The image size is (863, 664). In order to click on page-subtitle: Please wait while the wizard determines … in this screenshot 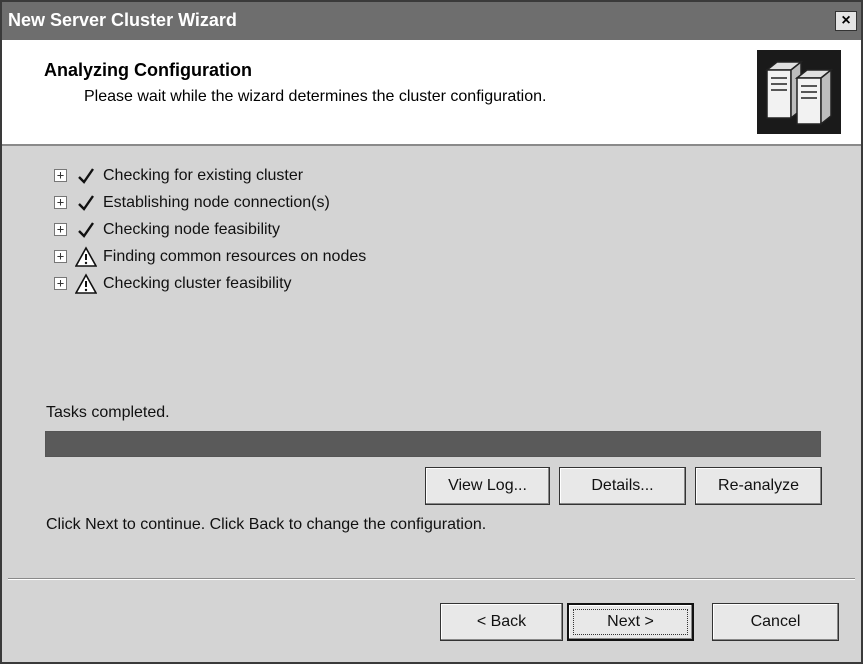, I will do `click(315, 96)`.